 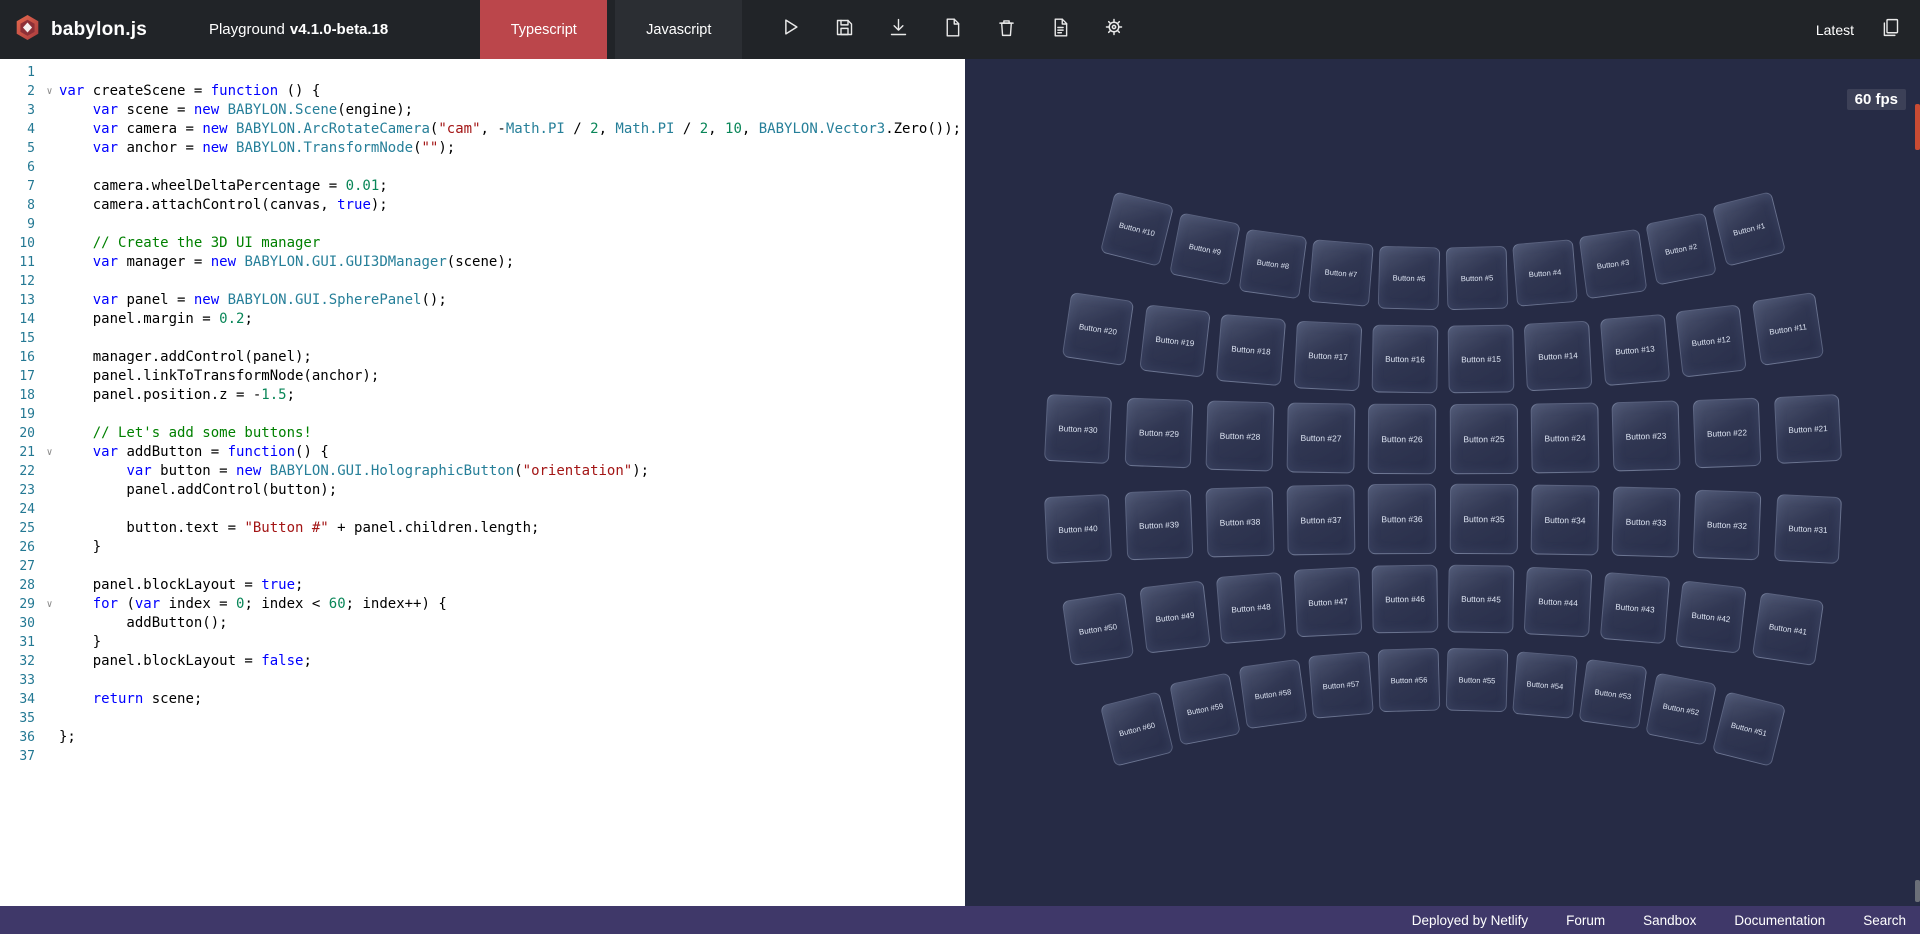 What do you see at coordinates (1788, 629) in the screenshot?
I see `holographic-button: Button #41` at bounding box center [1788, 629].